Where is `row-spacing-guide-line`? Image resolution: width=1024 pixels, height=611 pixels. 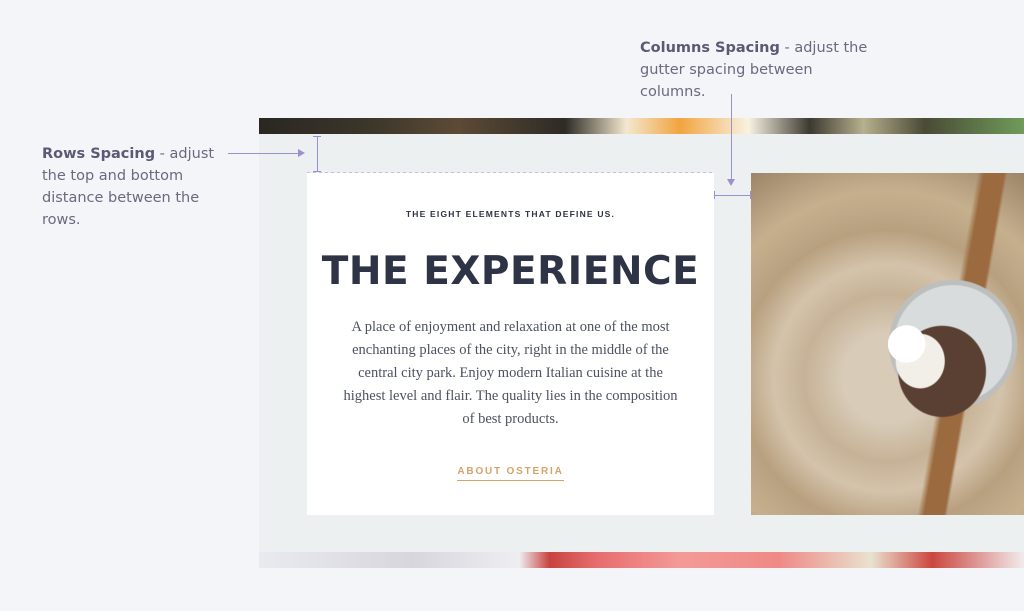 row-spacing-guide-line is located at coordinates (510, 172).